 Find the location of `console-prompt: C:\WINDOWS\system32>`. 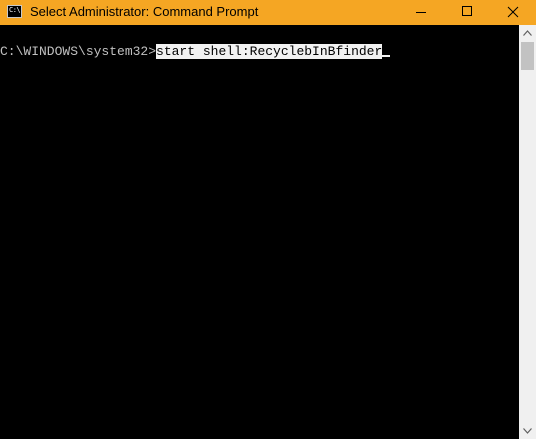

console-prompt: C:\WINDOWS\system32> is located at coordinates (78, 51).